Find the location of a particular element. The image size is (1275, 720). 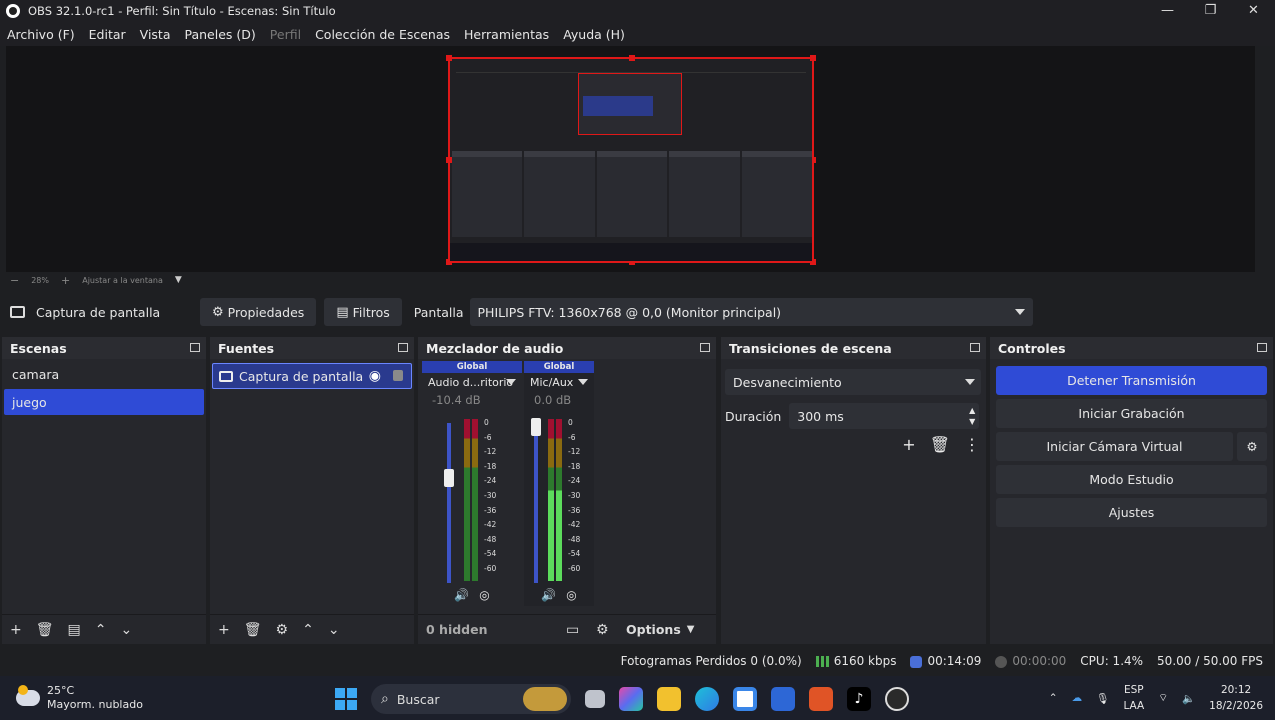

scale-tick: -12 is located at coordinates (574, 452).